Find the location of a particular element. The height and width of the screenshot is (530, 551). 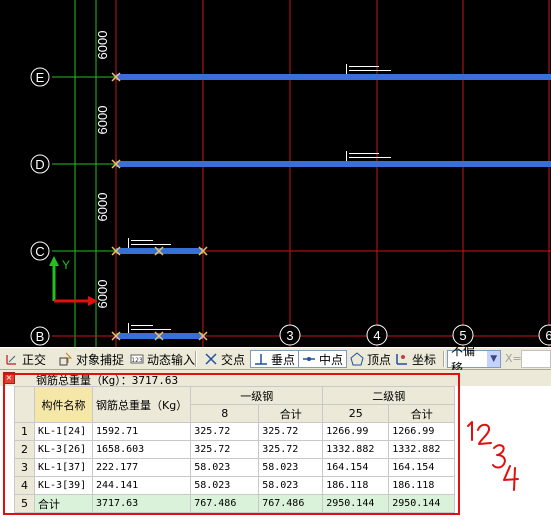

ortho-label: 正交 is located at coordinates (34, 359).